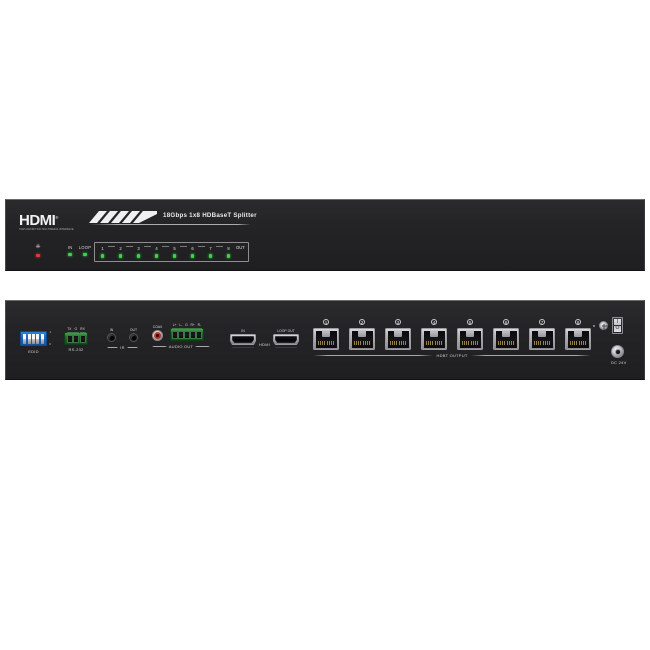  I want to click on hdbt-port-number: 8, so click(578, 322).